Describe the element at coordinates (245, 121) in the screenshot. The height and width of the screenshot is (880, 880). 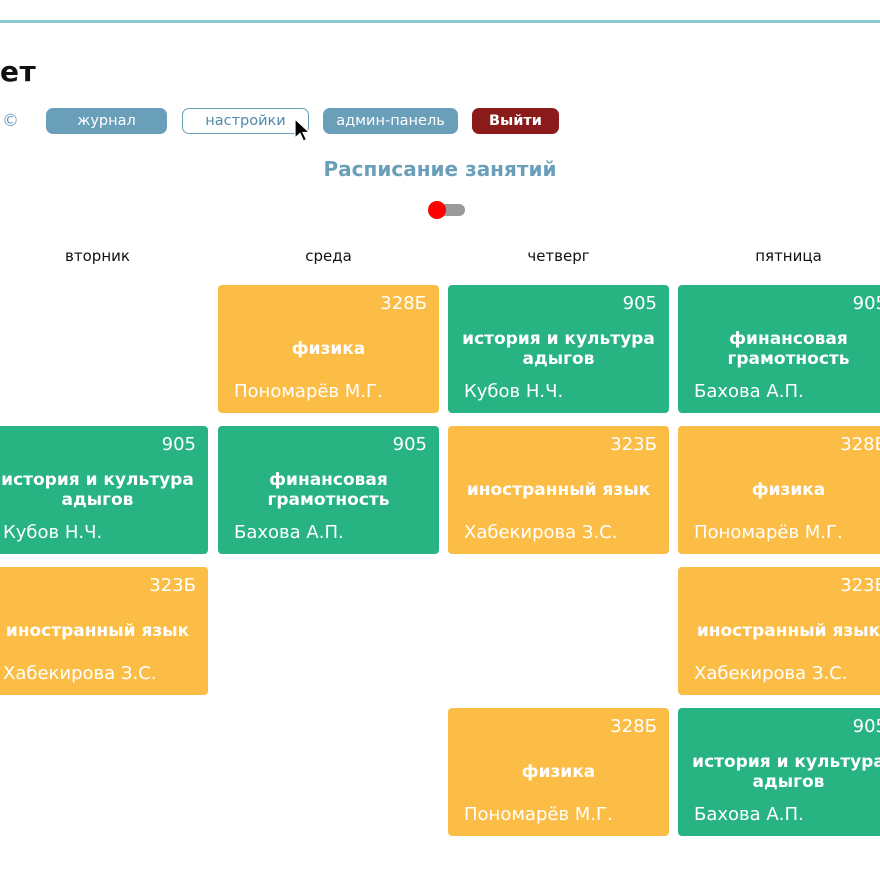
I see `settings-button: настройки` at that location.